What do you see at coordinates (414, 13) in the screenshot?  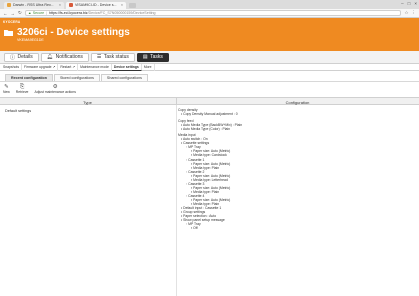 I see `menu-icon: ⋮` at bounding box center [414, 13].